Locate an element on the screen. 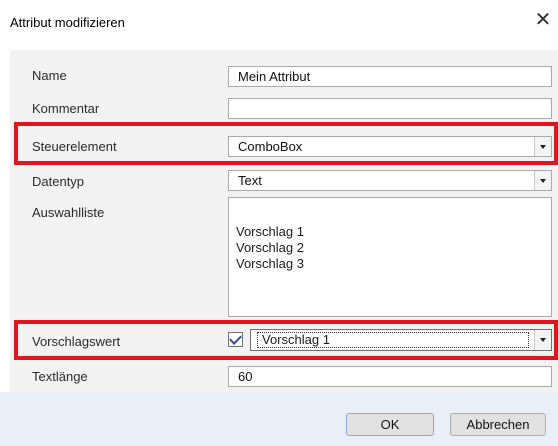 This screenshot has height=446, width=558. name-label: Name is located at coordinates (49, 75).